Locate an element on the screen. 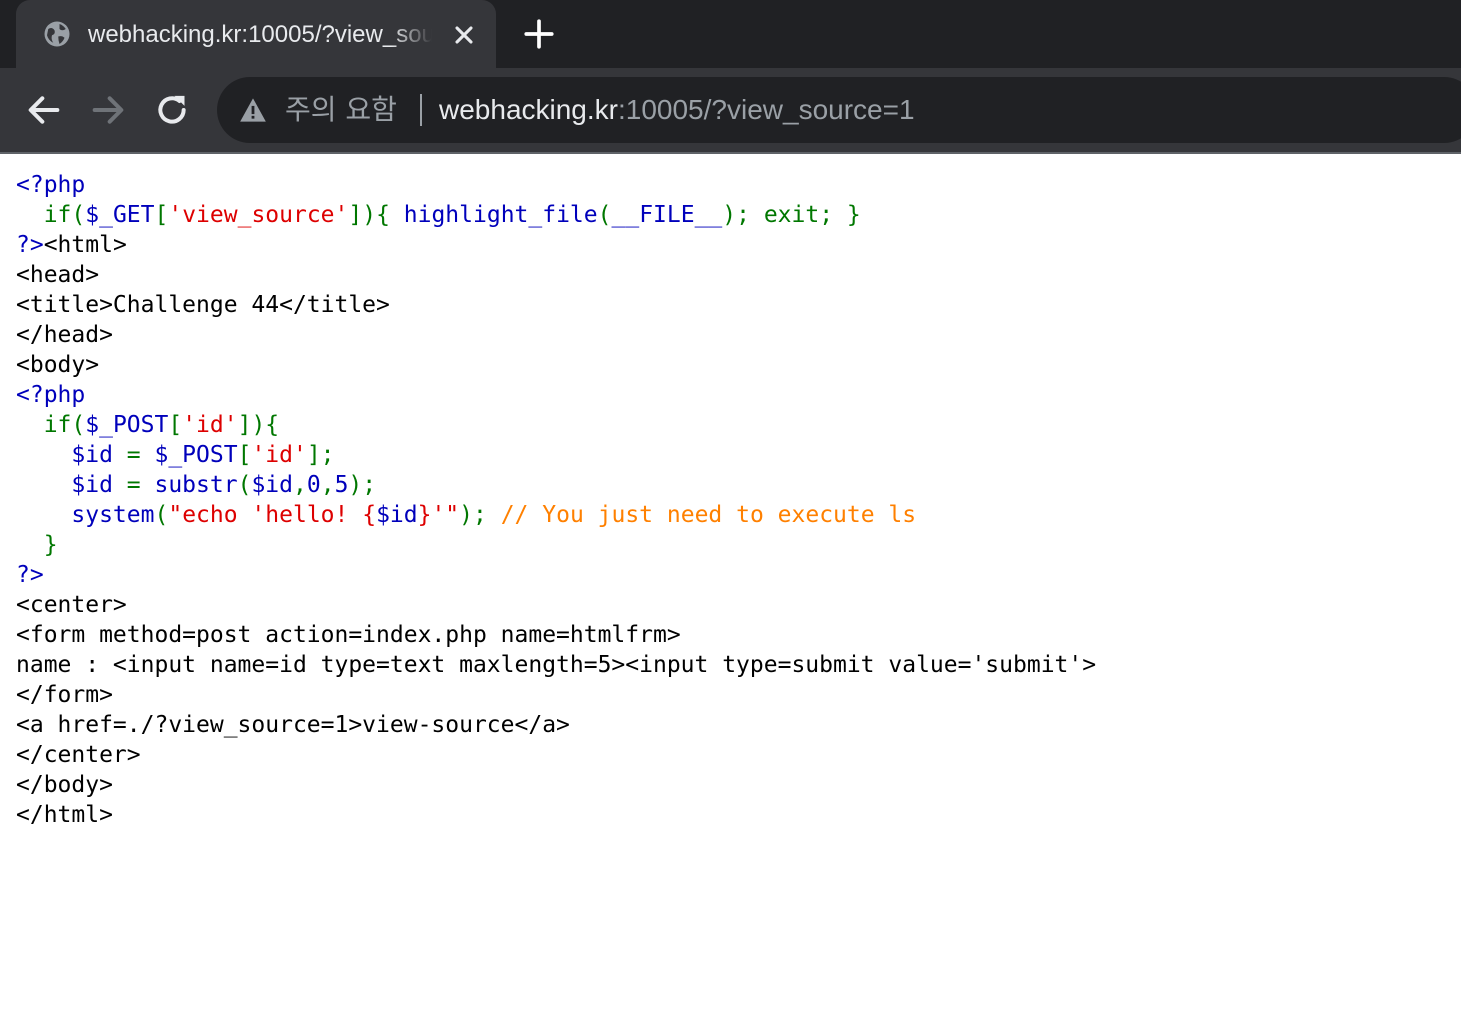 This screenshot has width=1461, height=1015. browser-tab: webhacking.kr:10005/?view_source=1 is located at coordinates (256, 34).